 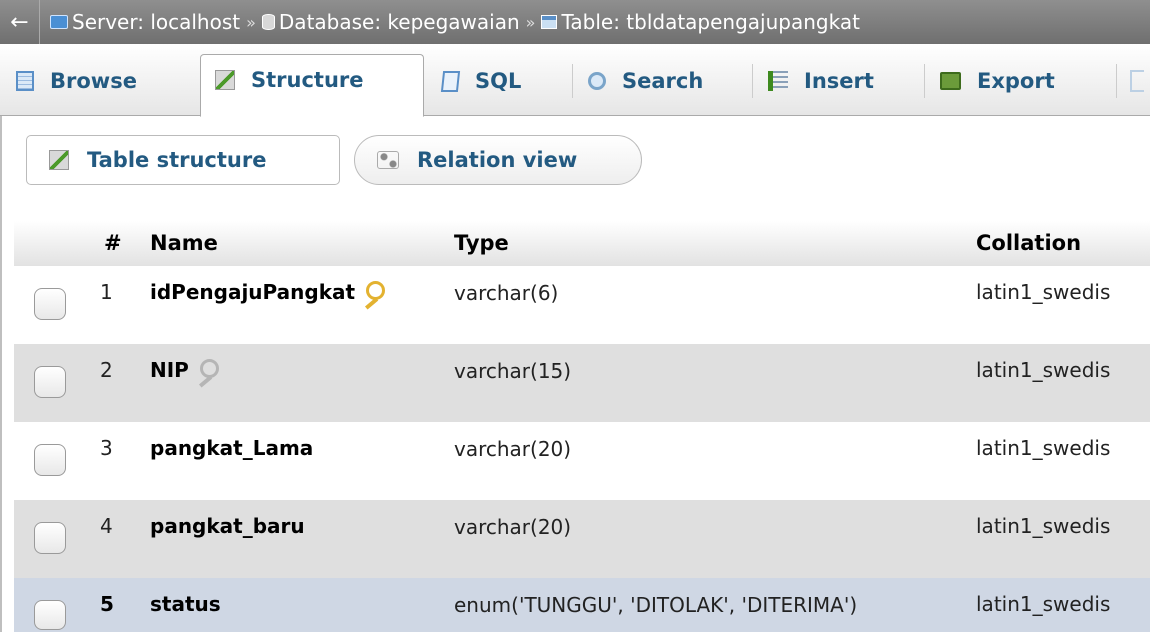 What do you see at coordinates (106, 526) in the screenshot?
I see `row-number: 4` at bounding box center [106, 526].